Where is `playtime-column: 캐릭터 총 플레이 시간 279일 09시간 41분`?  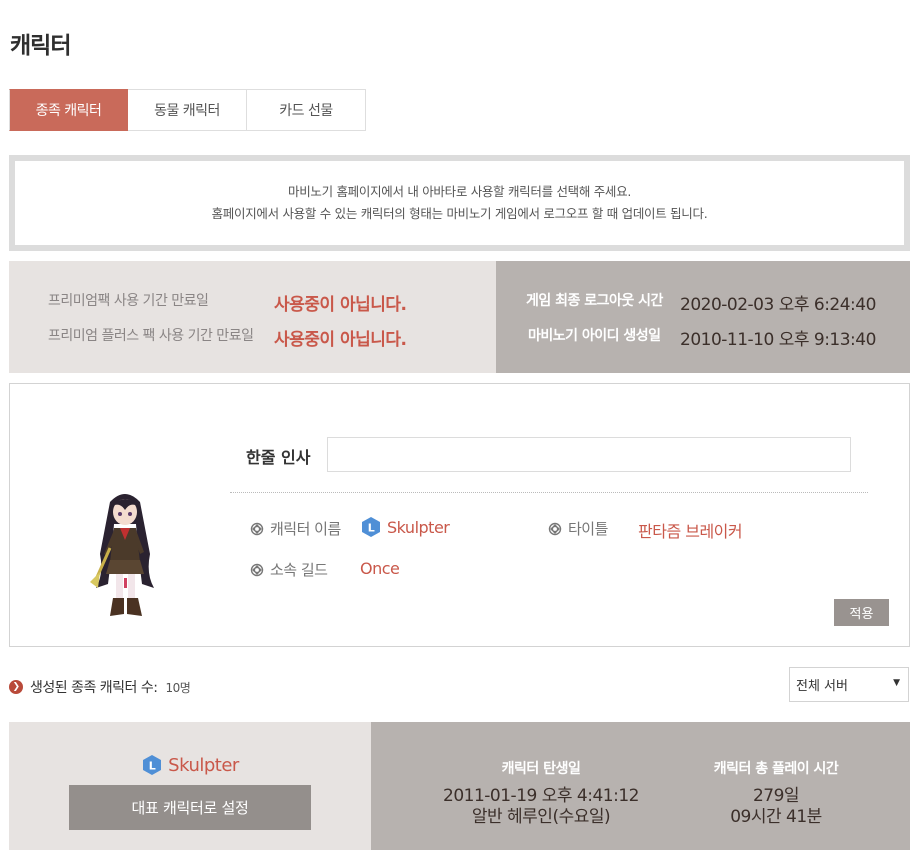
playtime-column: 캐릭터 총 플레이 시간 279일 09시간 41분 is located at coordinates (776, 793).